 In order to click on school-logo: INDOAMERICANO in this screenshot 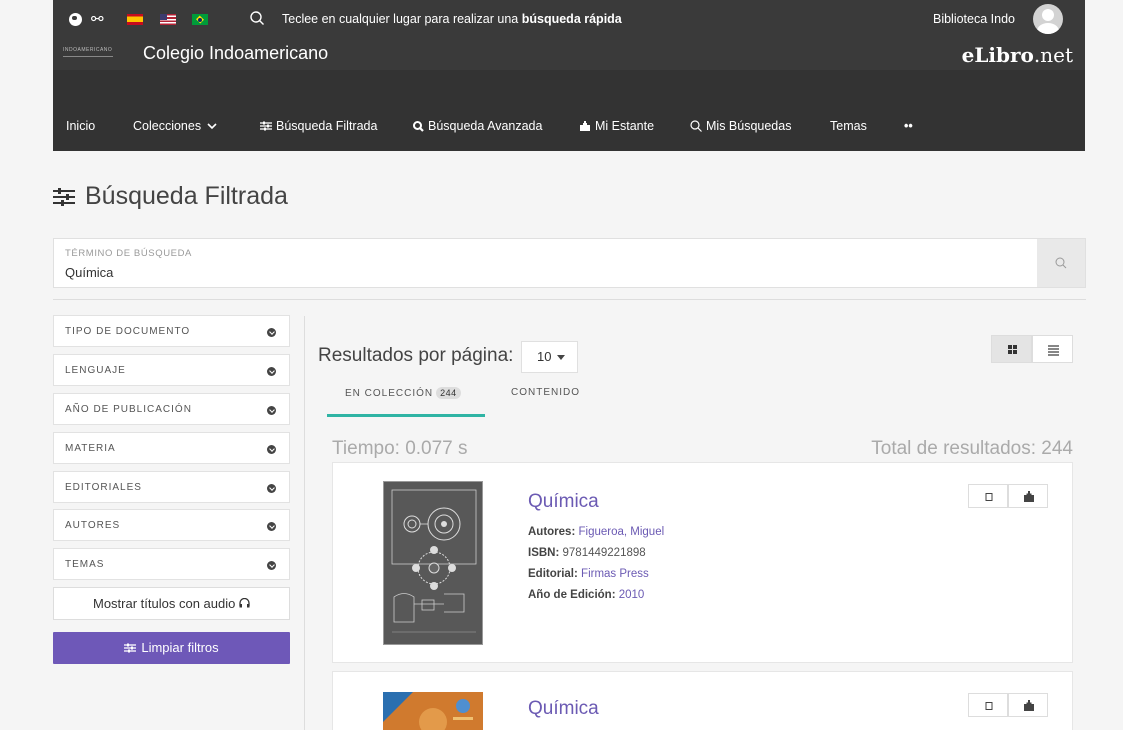, I will do `click(88, 50)`.